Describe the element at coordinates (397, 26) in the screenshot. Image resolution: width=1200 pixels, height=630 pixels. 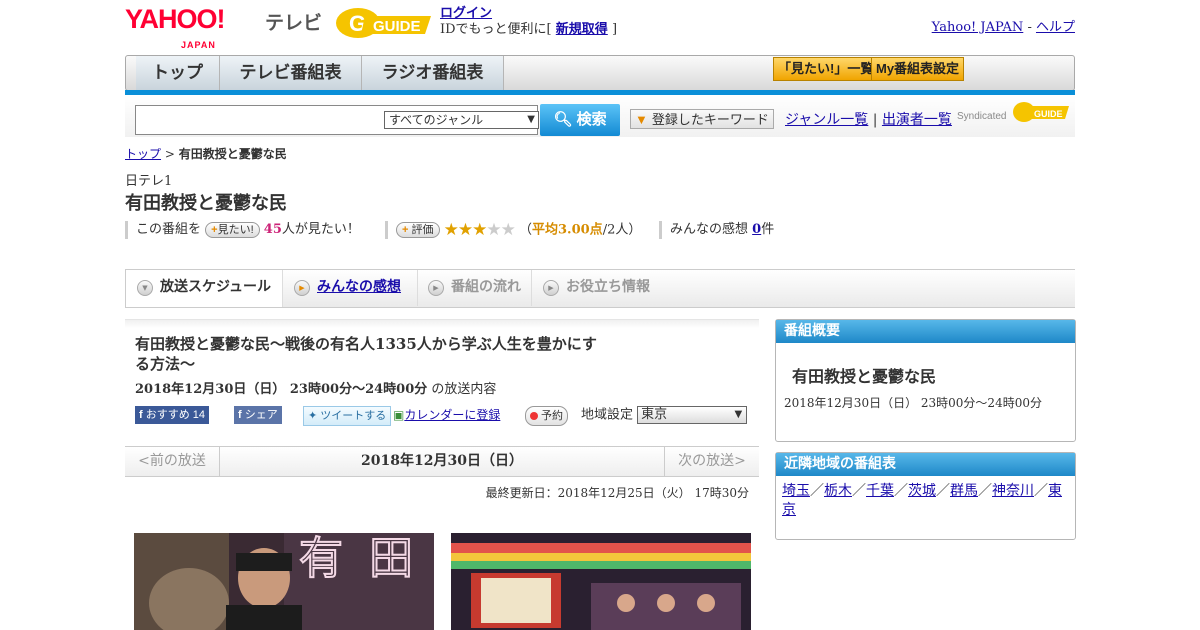
I see `svg-text: GUIDE` at that location.